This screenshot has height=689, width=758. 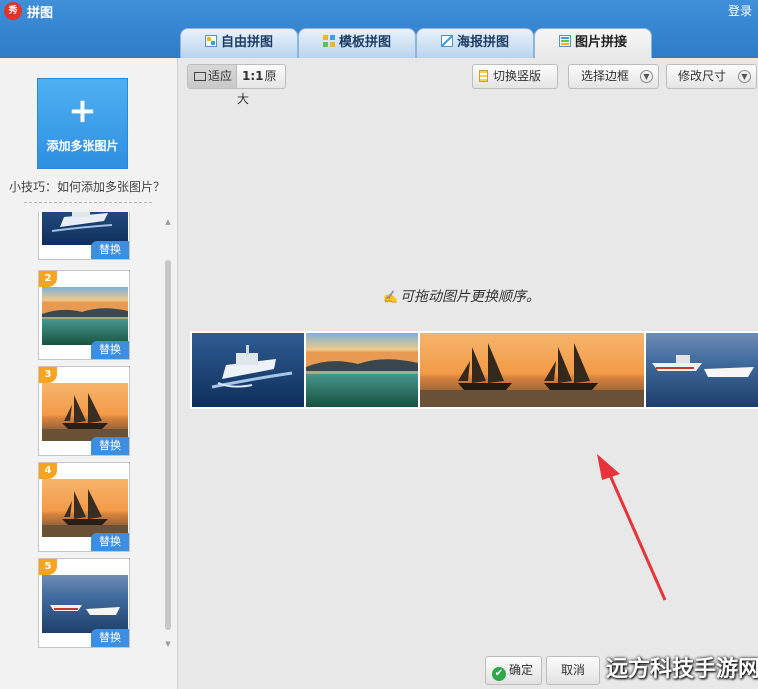 What do you see at coordinates (573, 670) in the screenshot?
I see `cancel-button: 取消` at bounding box center [573, 670].